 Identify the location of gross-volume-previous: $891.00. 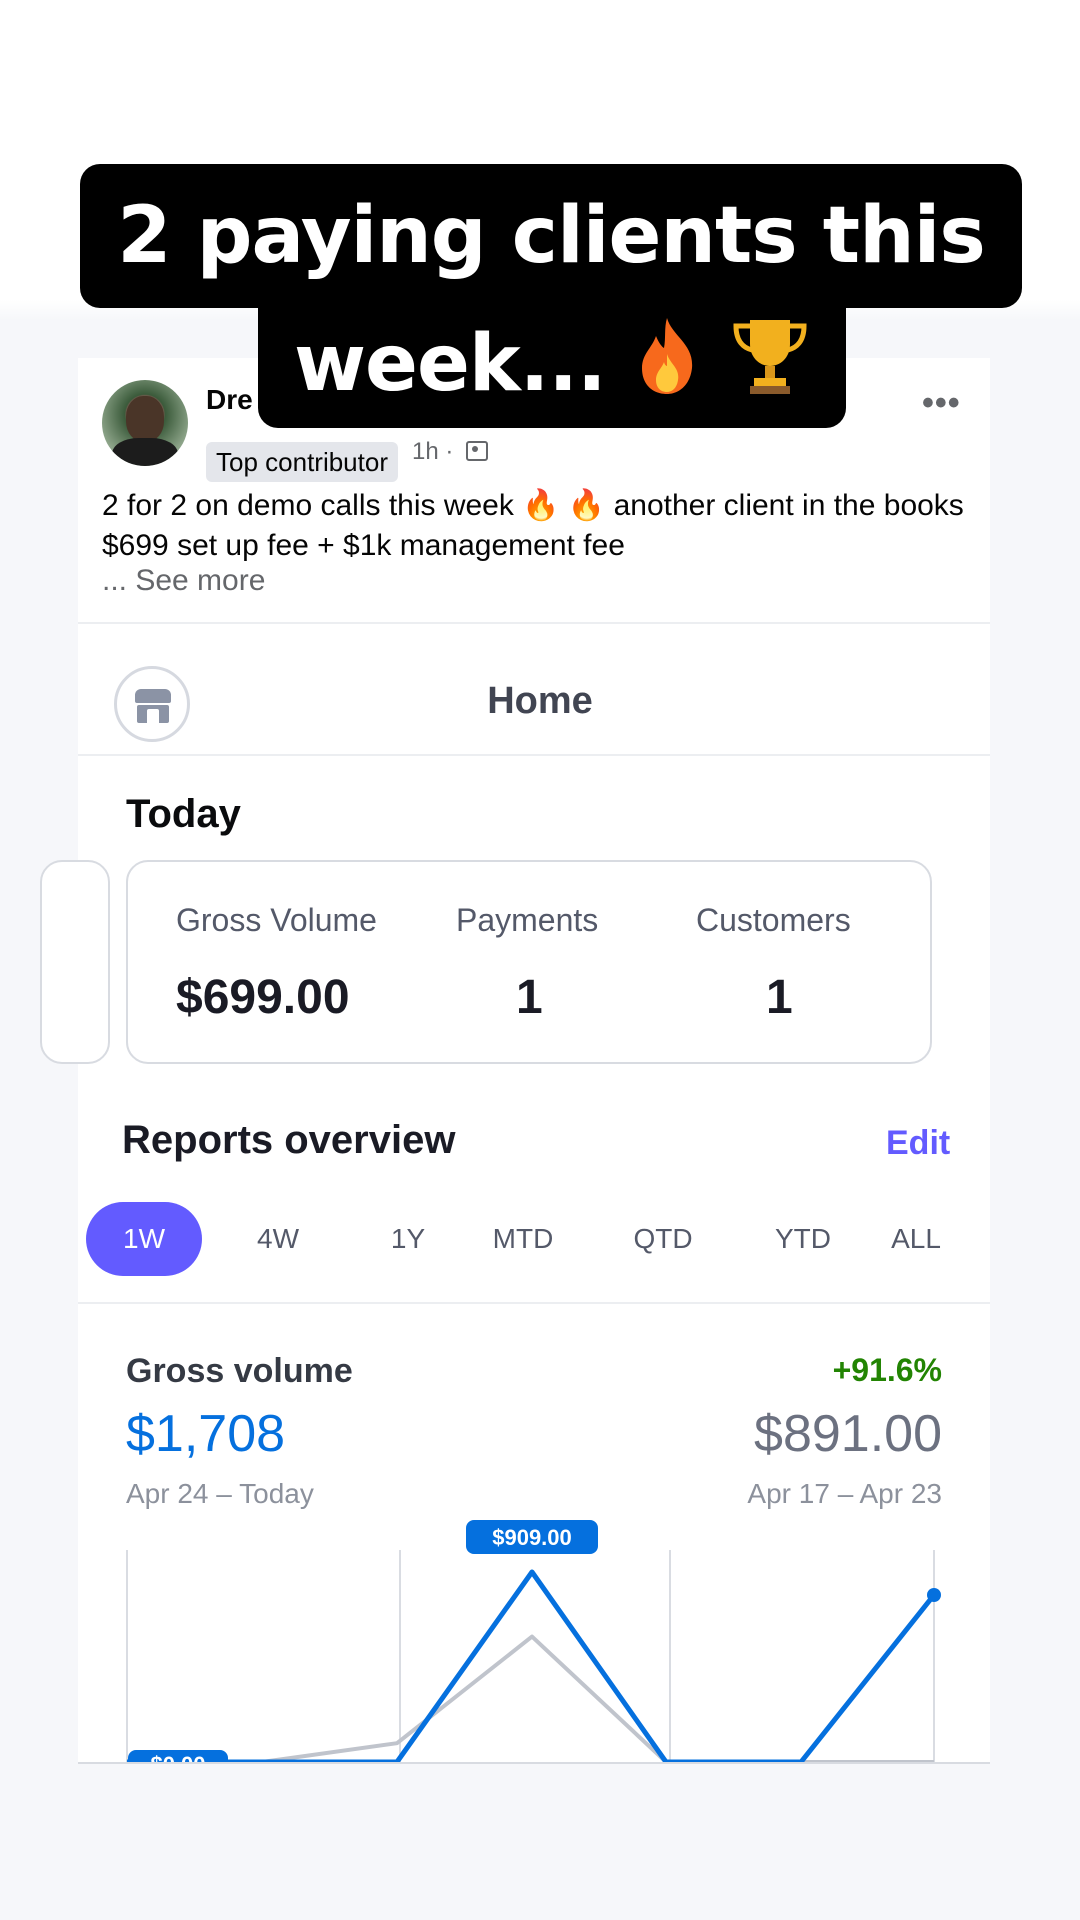
(848, 1434).